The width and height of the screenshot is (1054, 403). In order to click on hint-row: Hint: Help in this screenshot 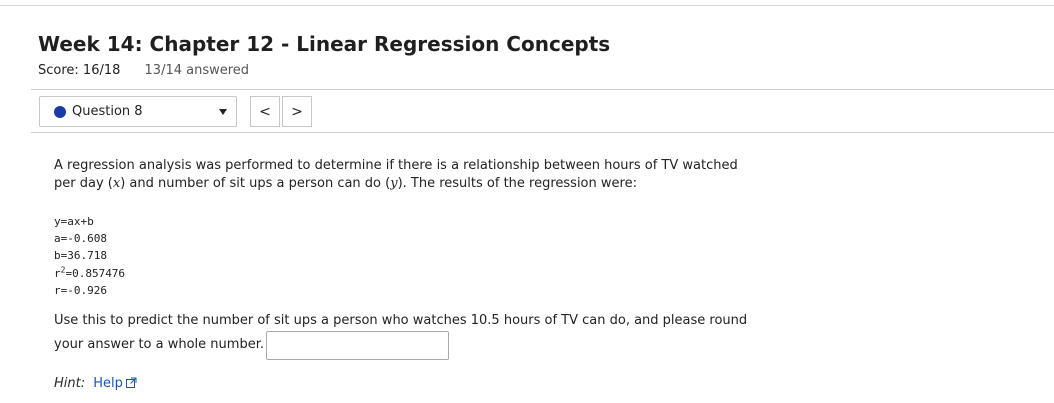, I will do `click(95, 384)`.